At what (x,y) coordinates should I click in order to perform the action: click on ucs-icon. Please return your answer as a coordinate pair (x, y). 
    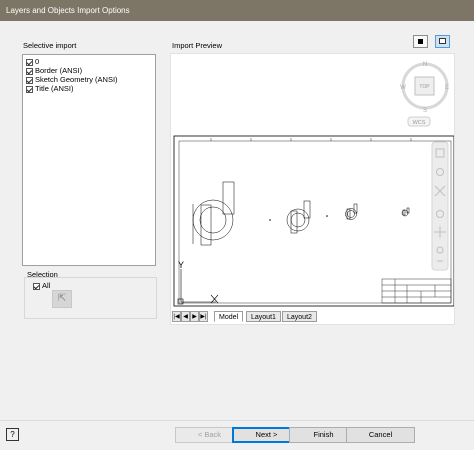
    Looking at the image, I should click on (198, 287).